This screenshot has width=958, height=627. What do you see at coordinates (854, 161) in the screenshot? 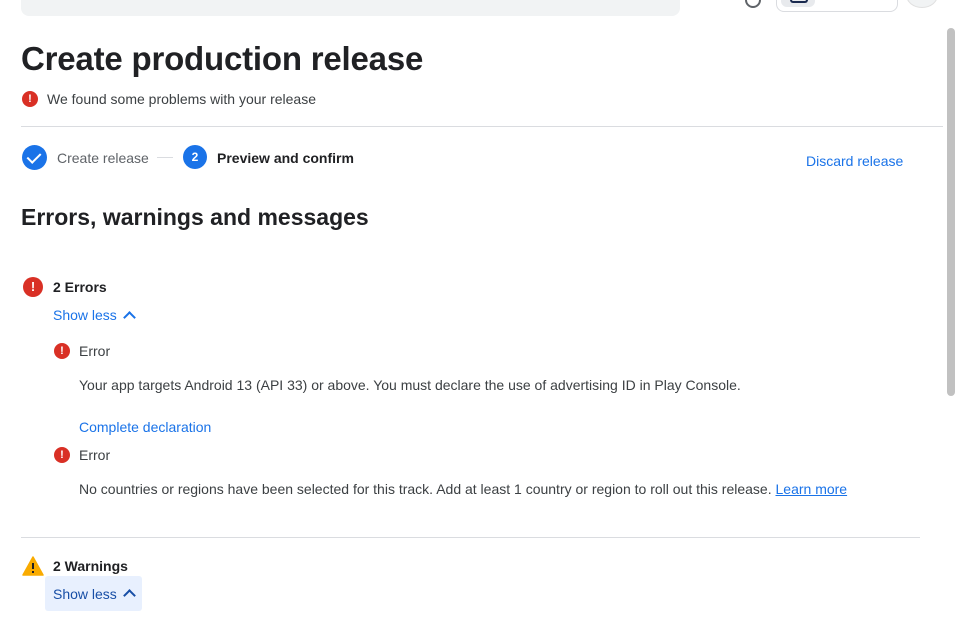
I see `discard-release-button: Discard release` at bounding box center [854, 161].